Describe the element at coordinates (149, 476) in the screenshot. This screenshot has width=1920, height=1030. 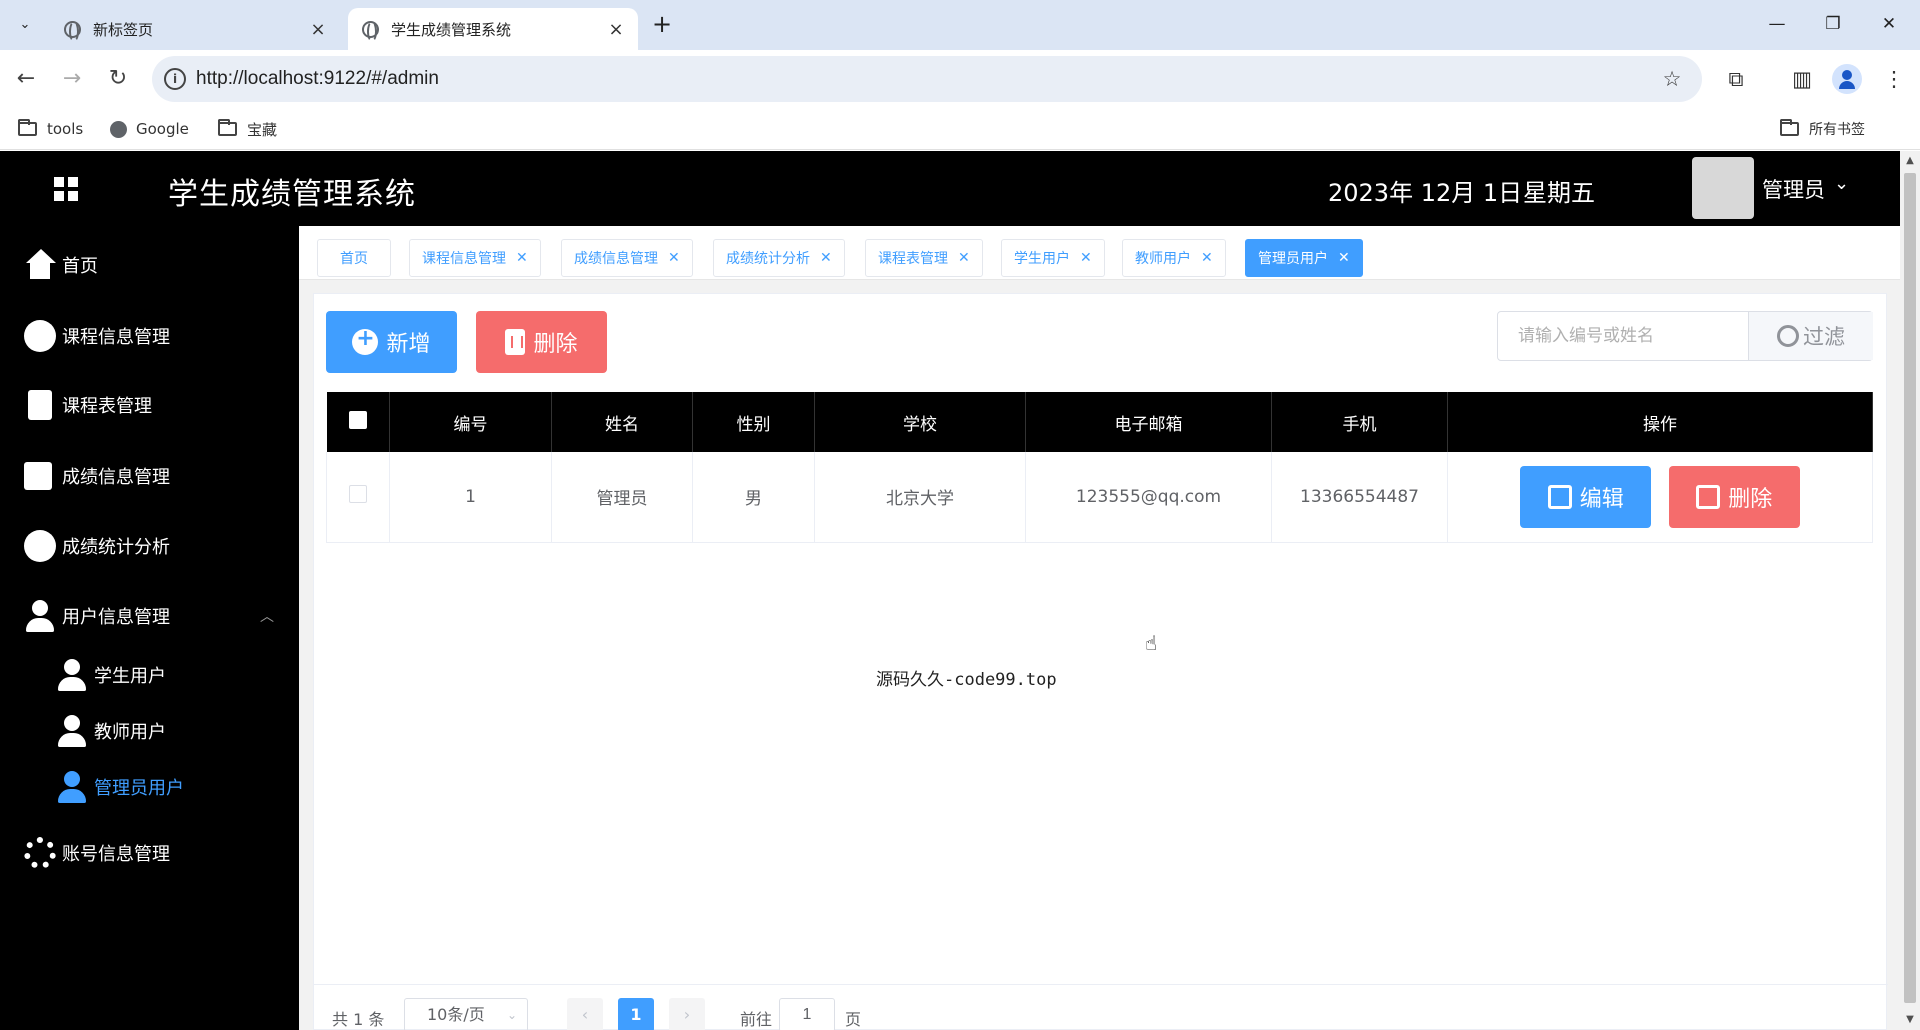
I see `sidebar-item-scores: 成绩信息管理` at that location.